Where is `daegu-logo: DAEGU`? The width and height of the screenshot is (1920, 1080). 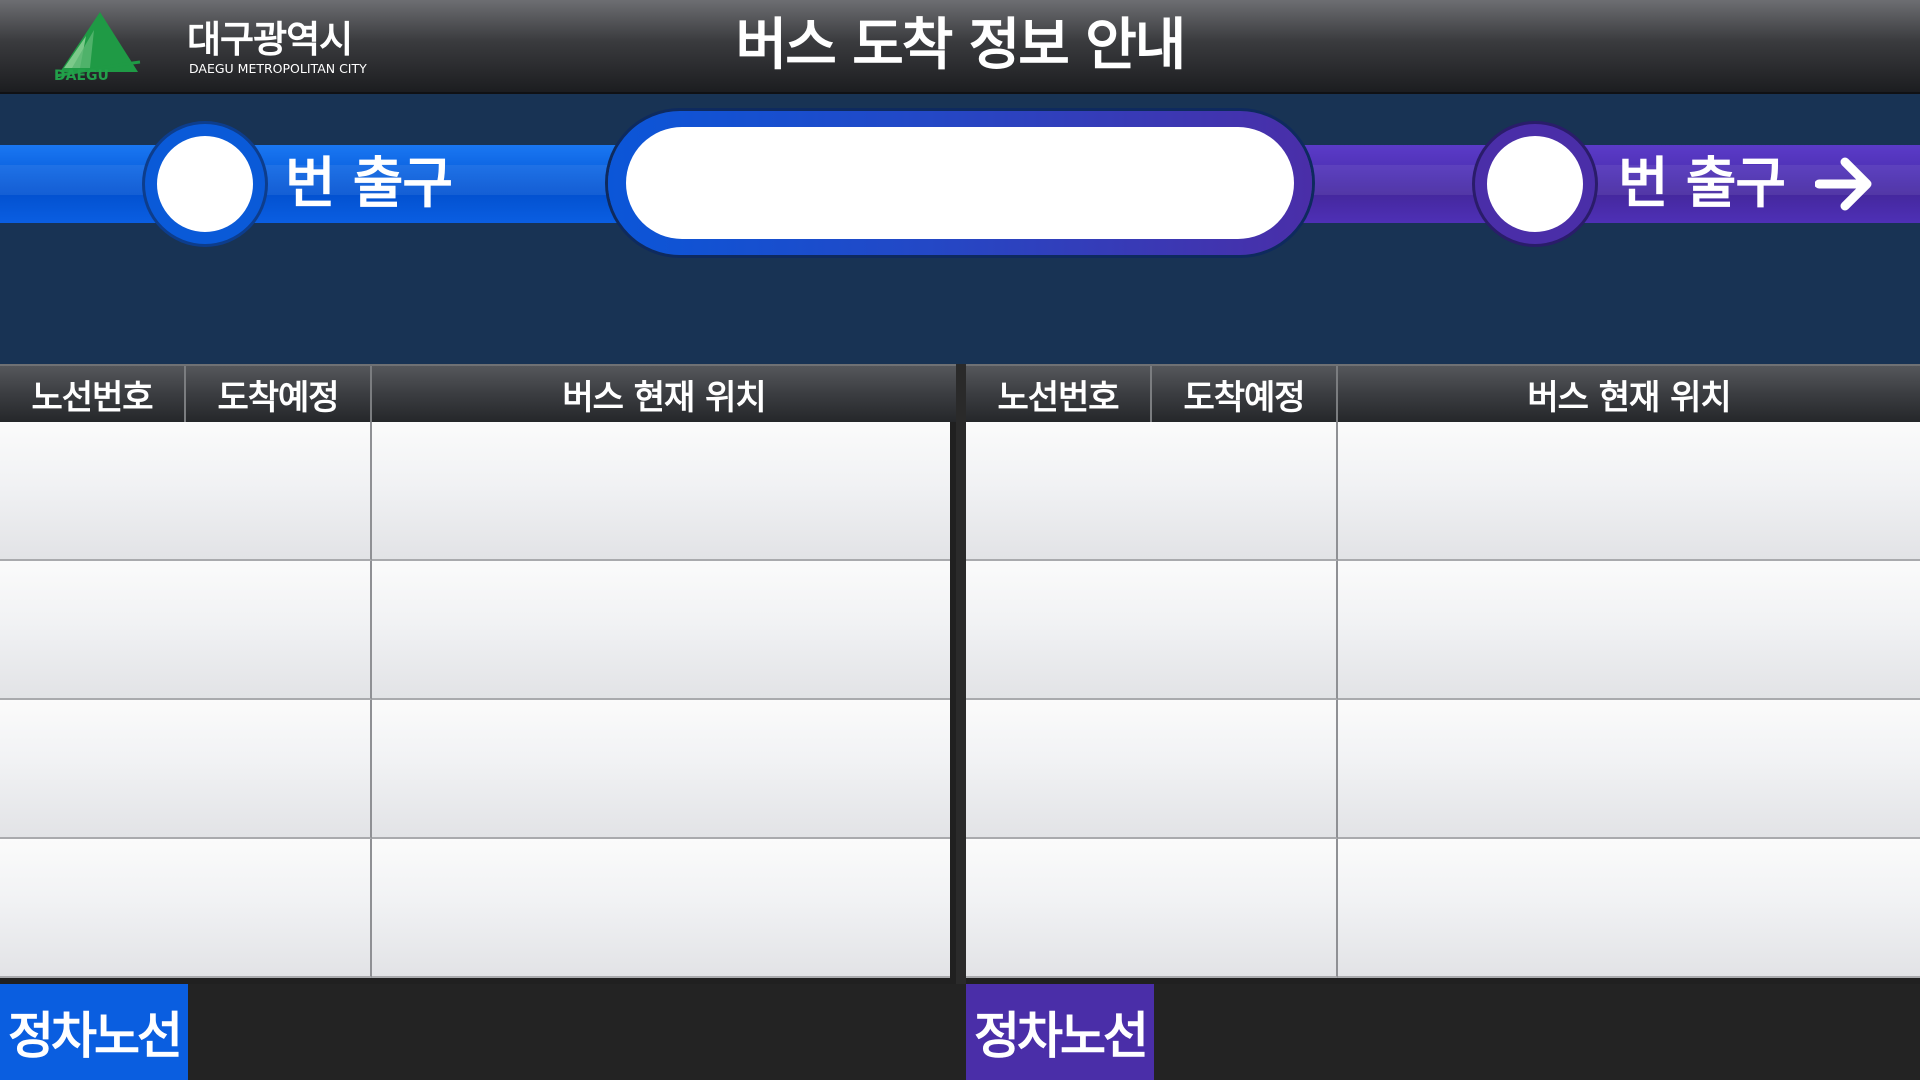 daegu-logo: DAEGU is located at coordinates (96, 48).